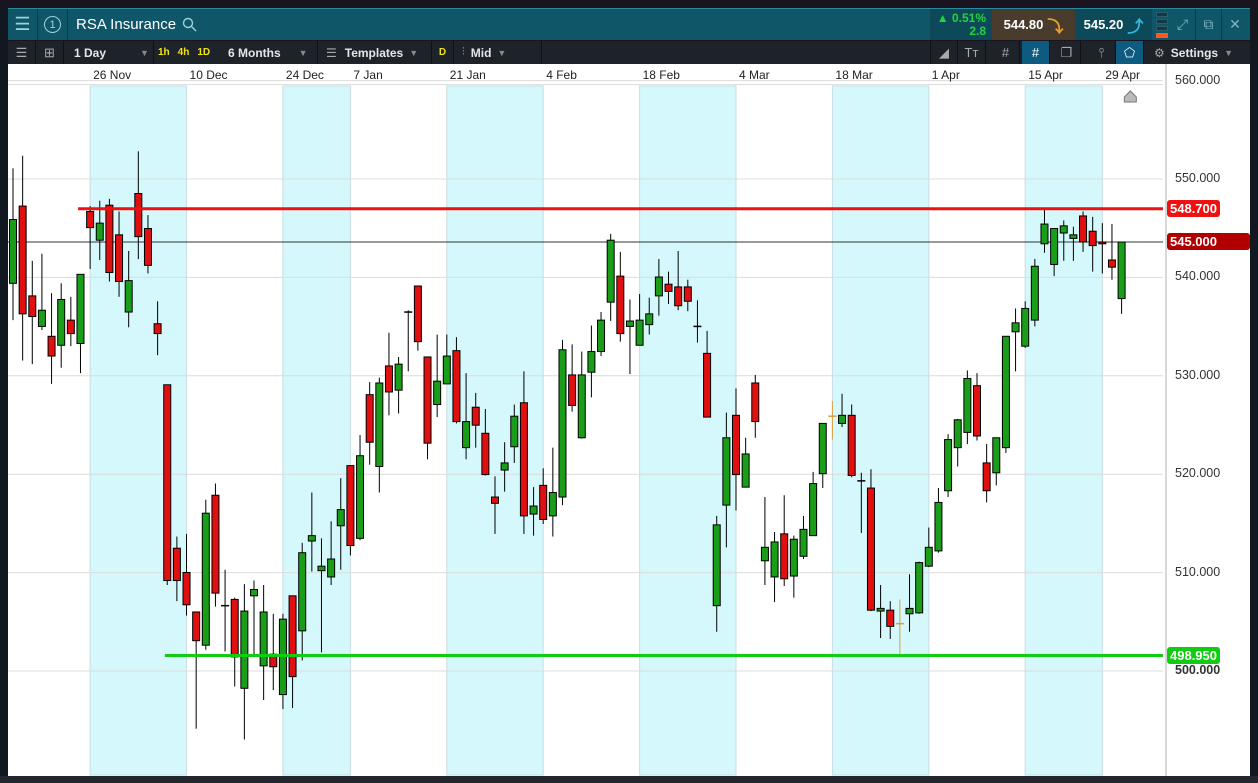 Image resolution: width=1258 pixels, height=783 pixels. I want to click on date-label: 1 Apr, so click(945, 75).